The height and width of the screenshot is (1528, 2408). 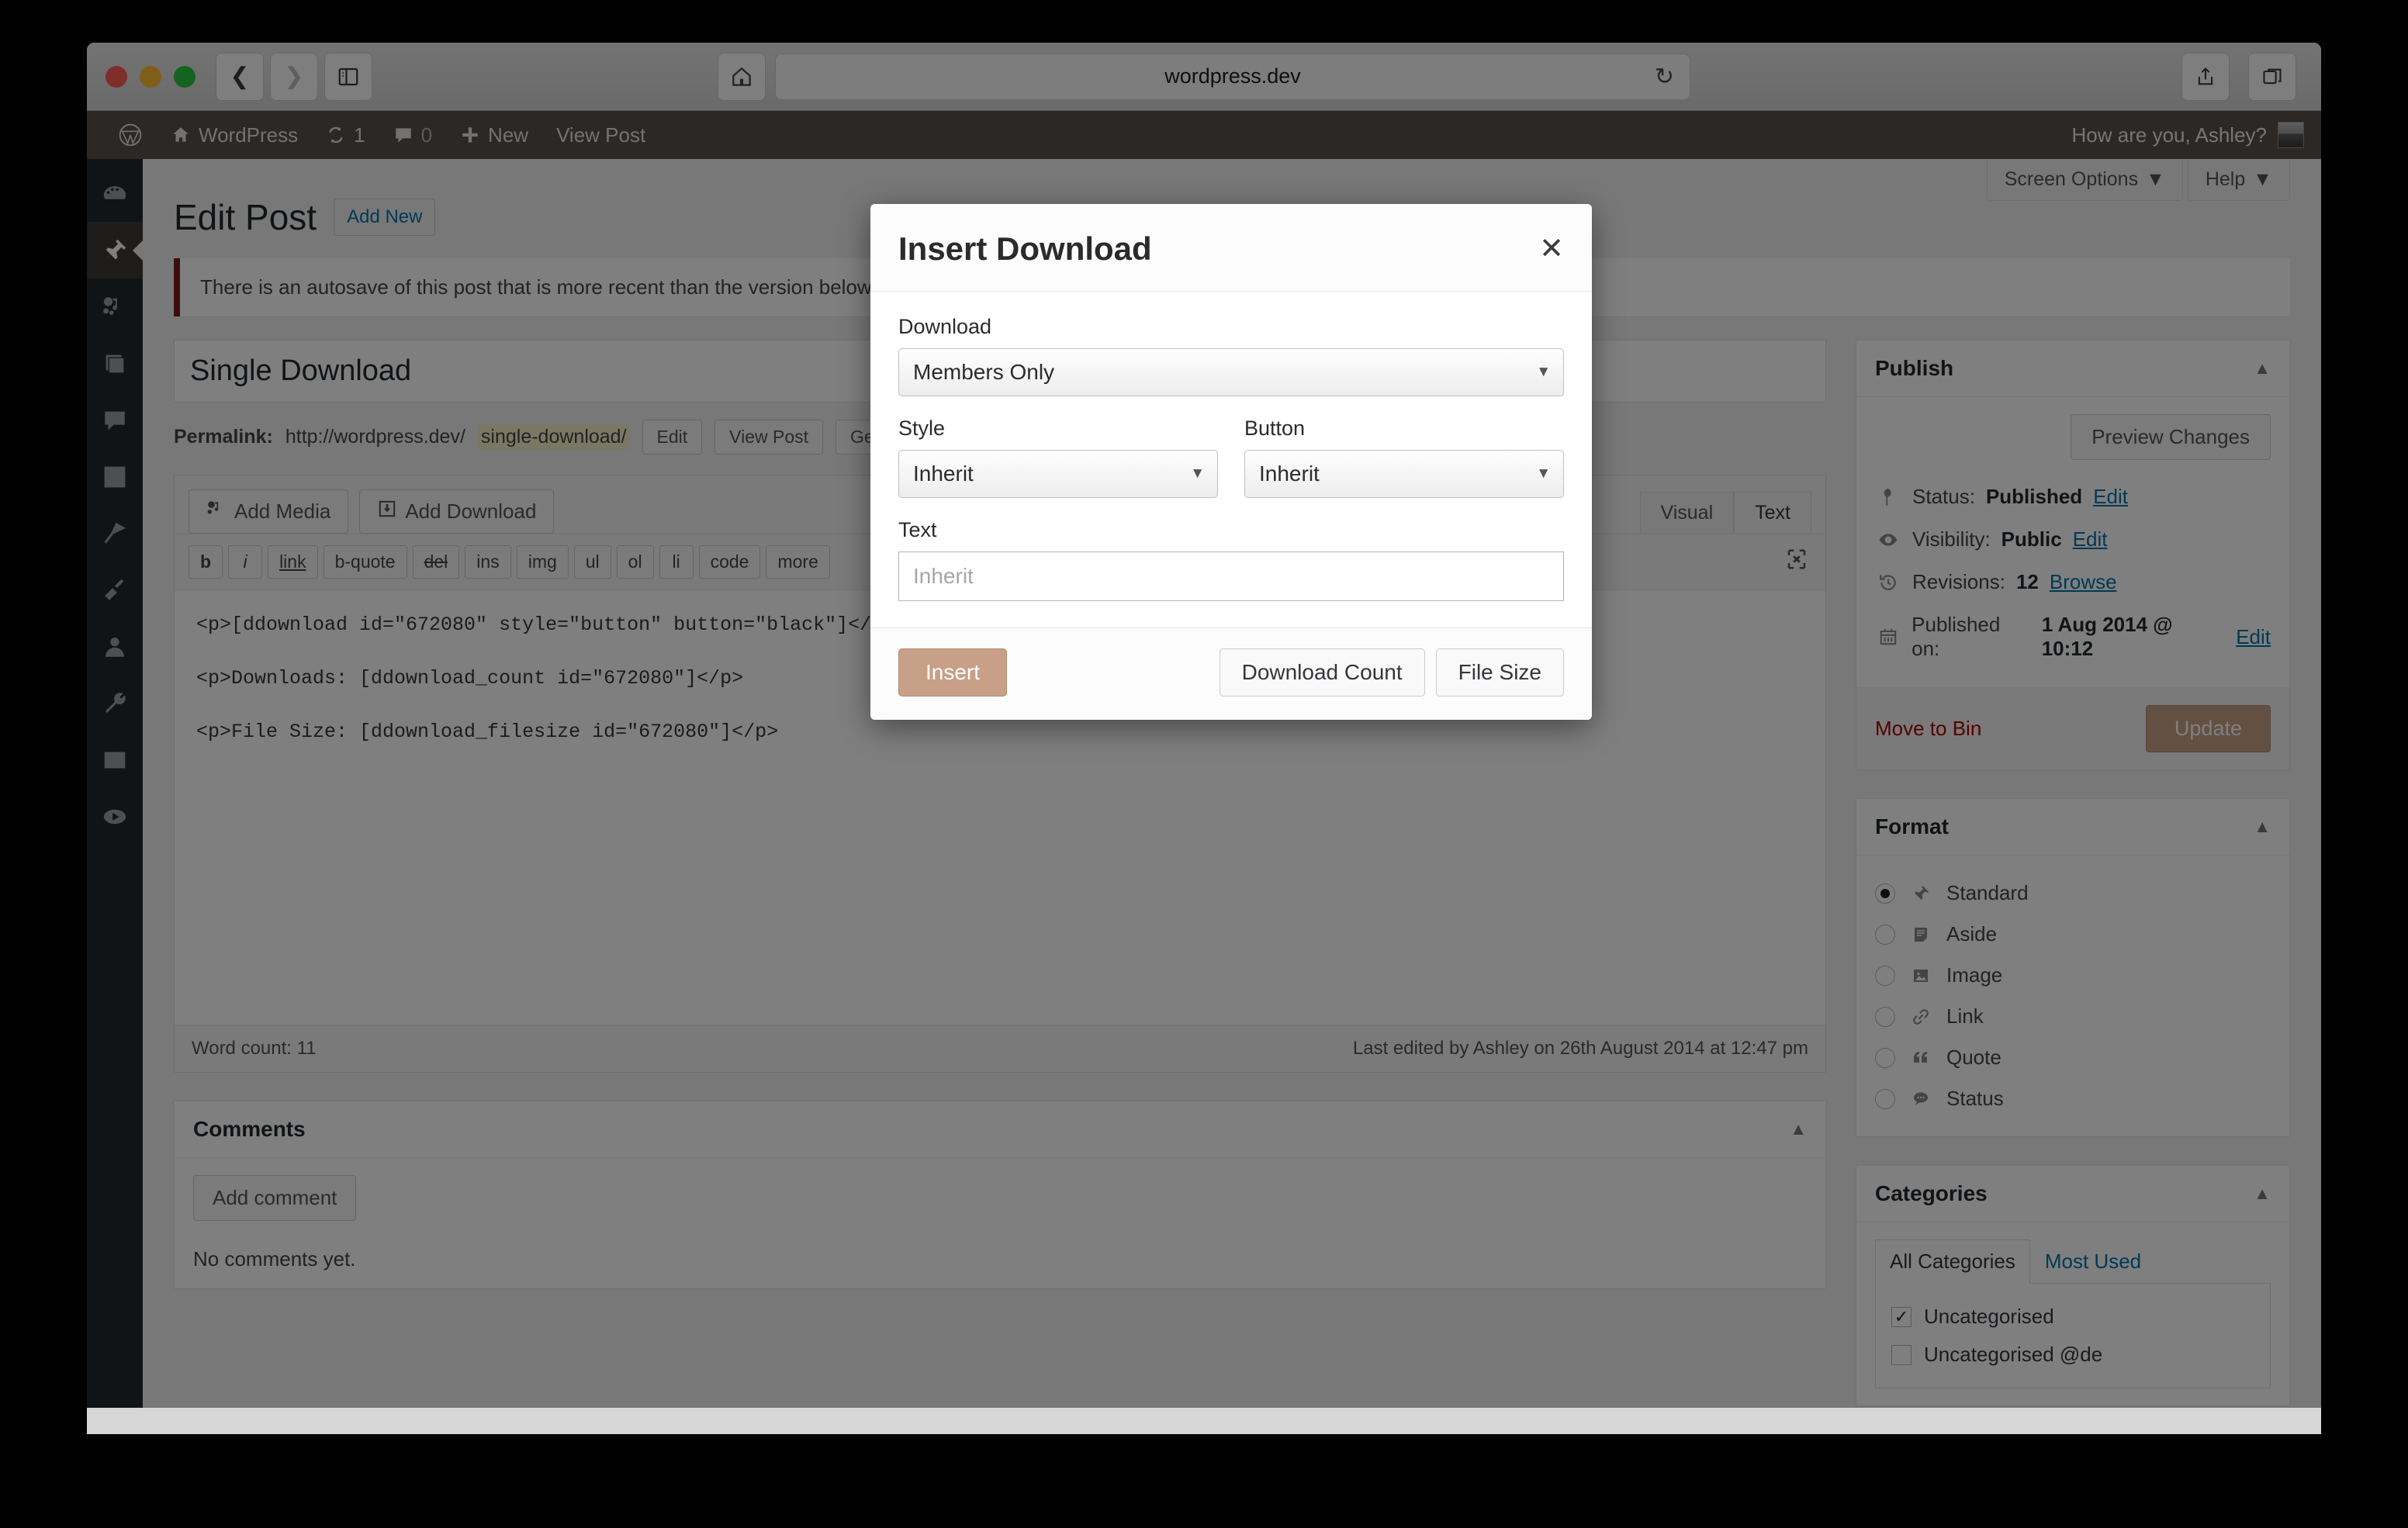 What do you see at coordinates (1289, 474) in the screenshot?
I see `button-select-value: Inherit` at bounding box center [1289, 474].